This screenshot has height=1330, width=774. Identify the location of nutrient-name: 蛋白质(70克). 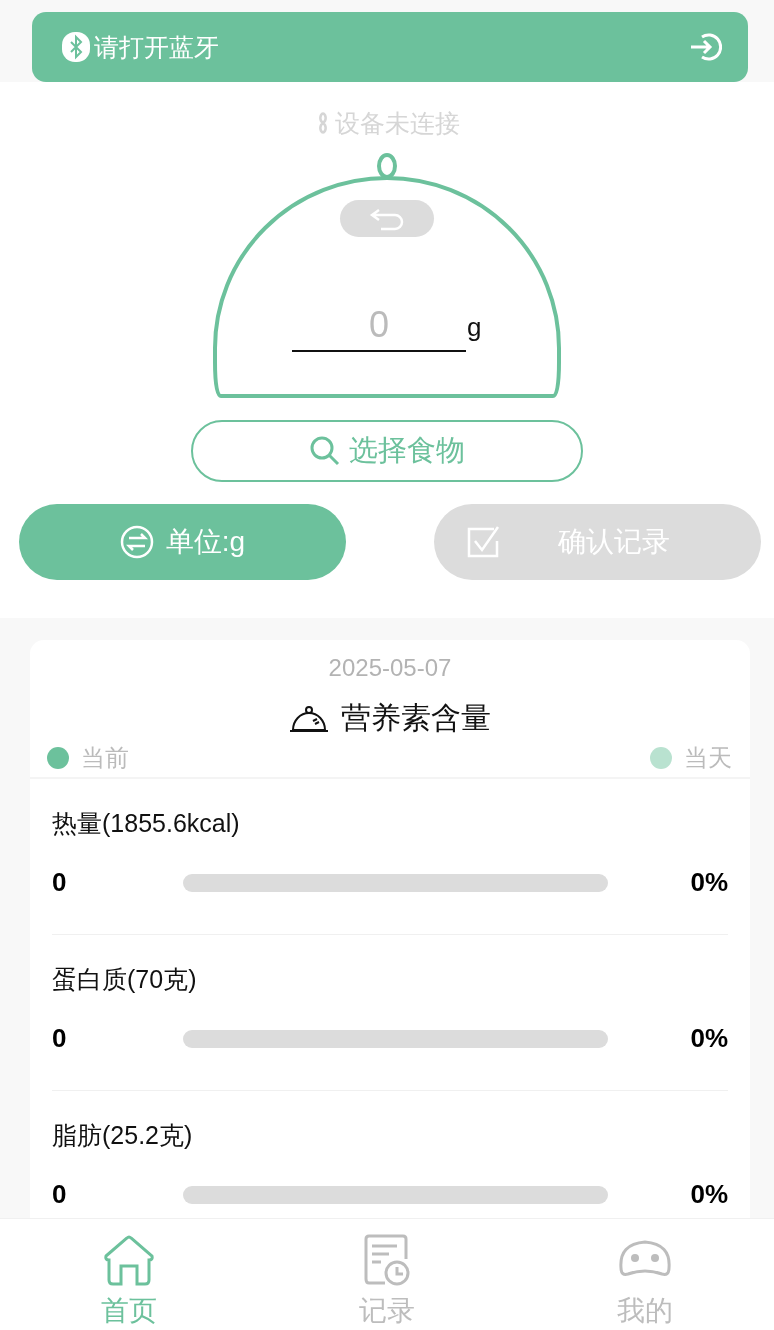
(125, 979).